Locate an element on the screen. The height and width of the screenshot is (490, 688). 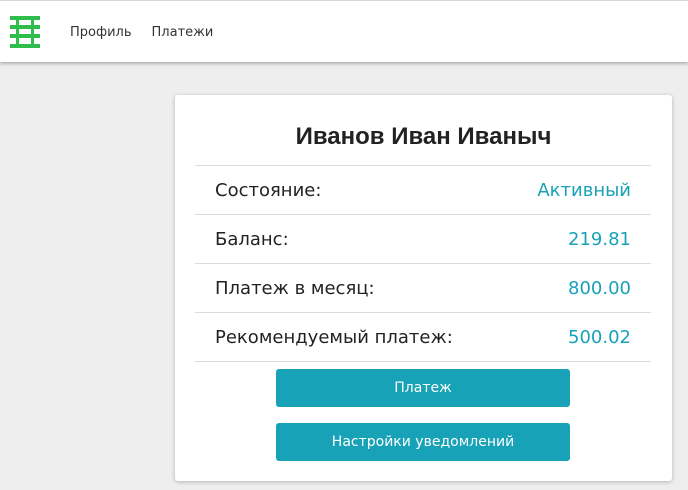
payment-button: Платеж is located at coordinates (423, 388).